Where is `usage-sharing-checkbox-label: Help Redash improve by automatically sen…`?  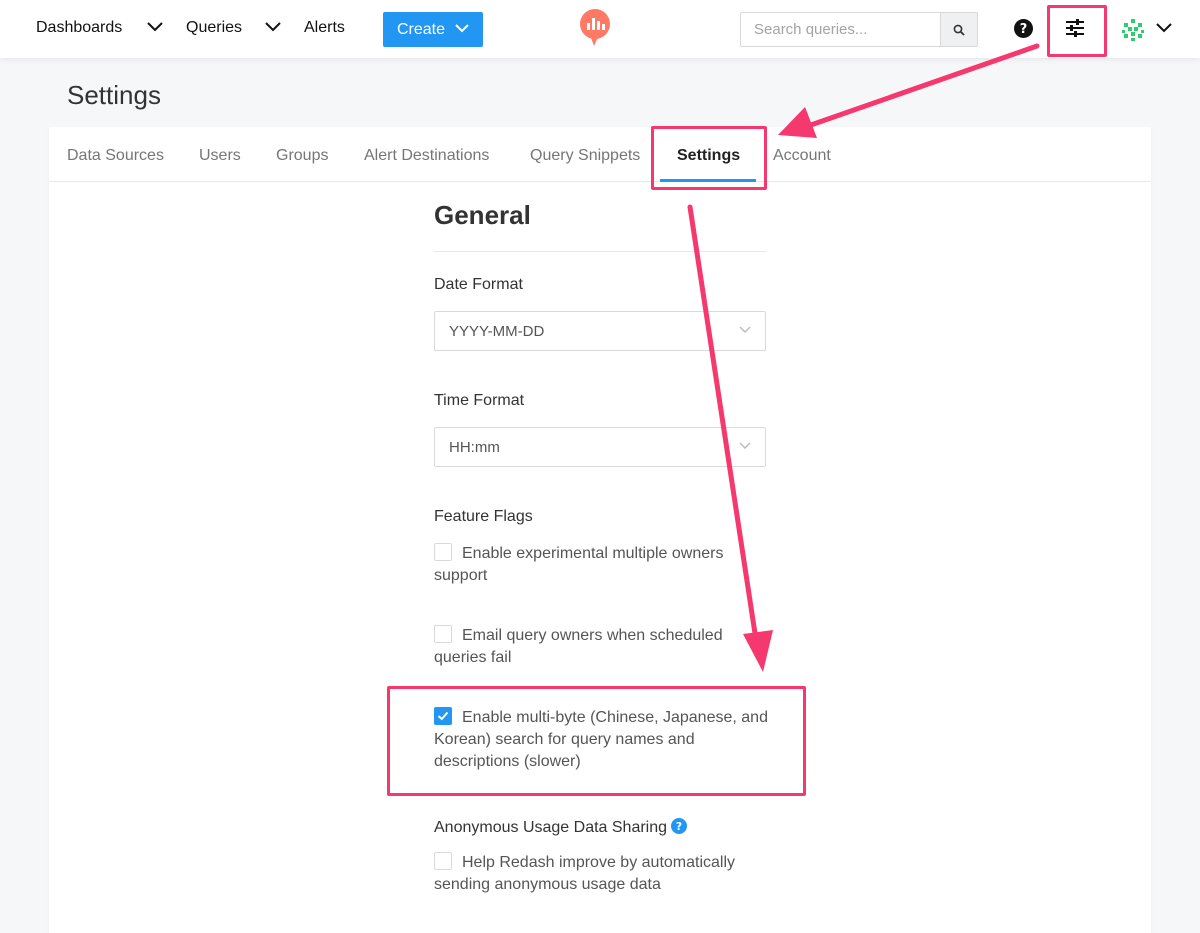 usage-sharing-checkbox-label: Help Redash improve by automatically sen… is located at coordinates (585, 873).